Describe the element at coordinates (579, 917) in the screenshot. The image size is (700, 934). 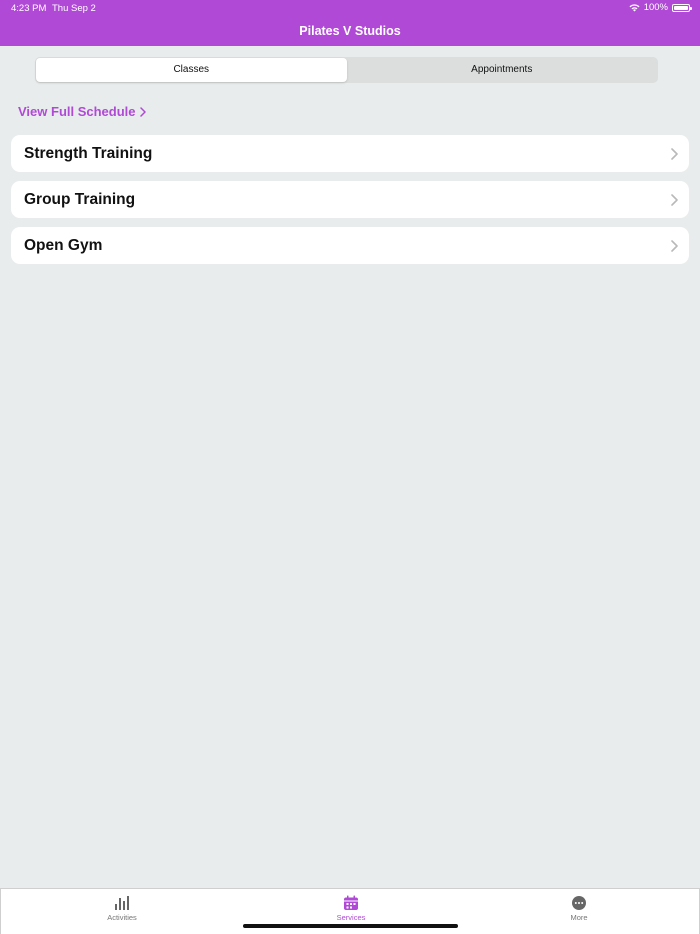
I see `tab-label: More` at that location.